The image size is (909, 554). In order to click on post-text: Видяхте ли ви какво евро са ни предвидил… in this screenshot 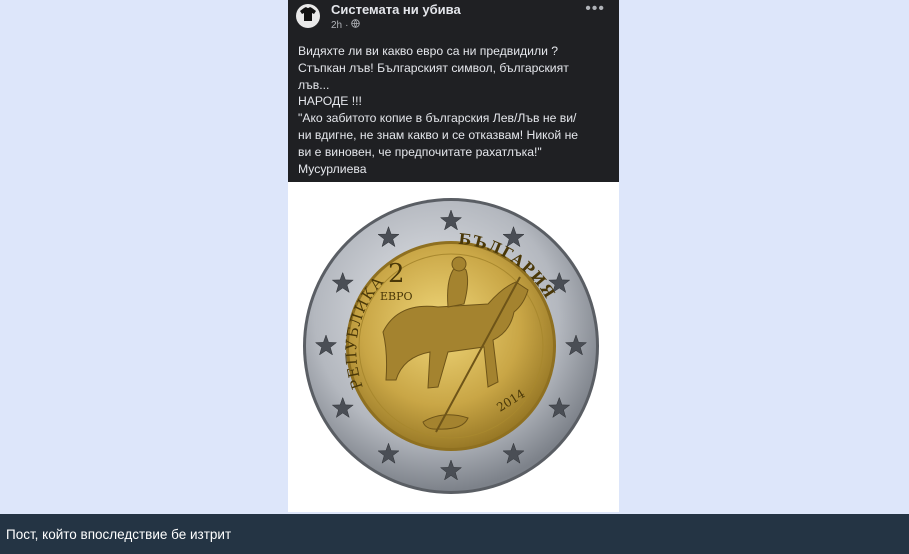, I will do `click(456, 110)`.